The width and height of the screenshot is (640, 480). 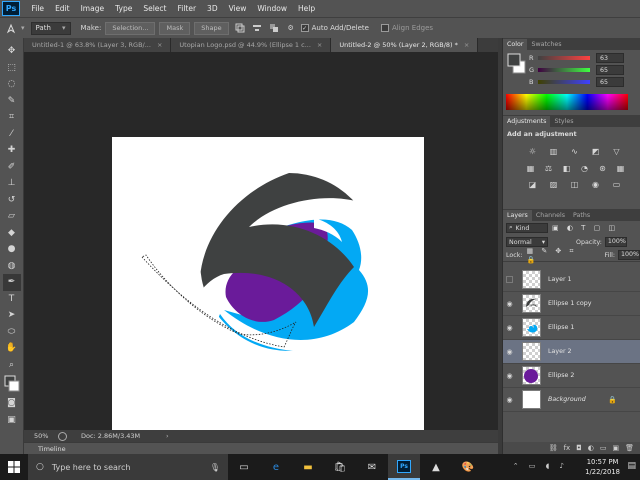 I want to click on menu-type: Type, so click(x=124, y=8).